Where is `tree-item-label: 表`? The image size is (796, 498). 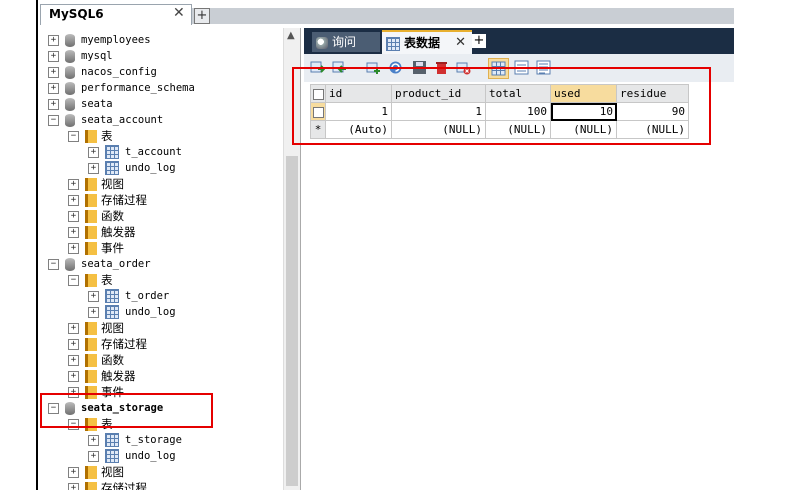
tree-item-label: 表 is located at coordinates (107, 136).